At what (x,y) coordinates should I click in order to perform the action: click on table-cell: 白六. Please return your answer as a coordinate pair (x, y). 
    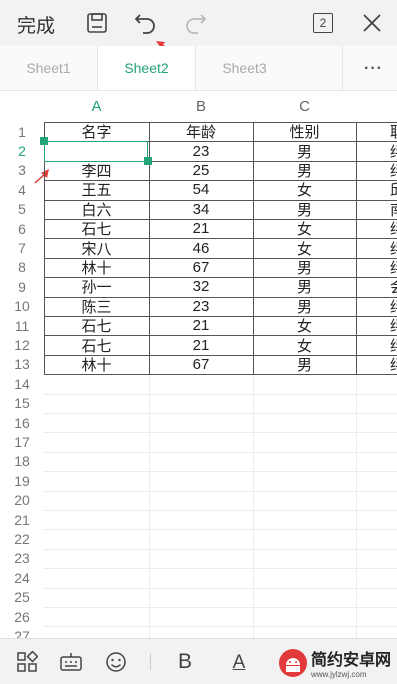
    Looking at the image, I should click on (96, 209).